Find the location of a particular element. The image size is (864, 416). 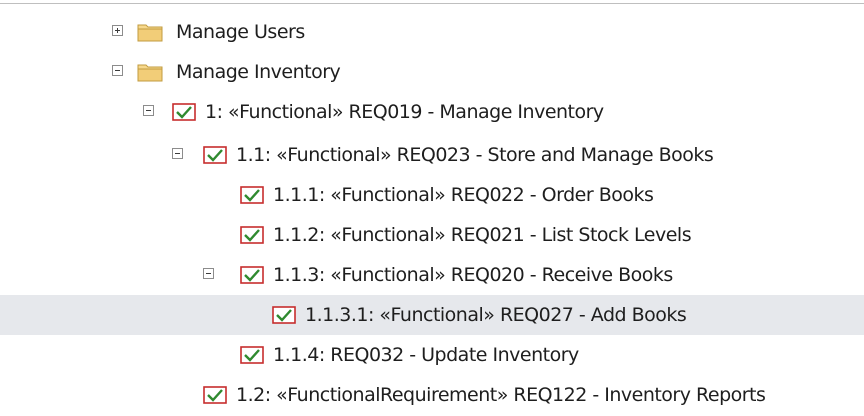

tree-item-manage-users: Manage Users is located at coordinates (432, 32).